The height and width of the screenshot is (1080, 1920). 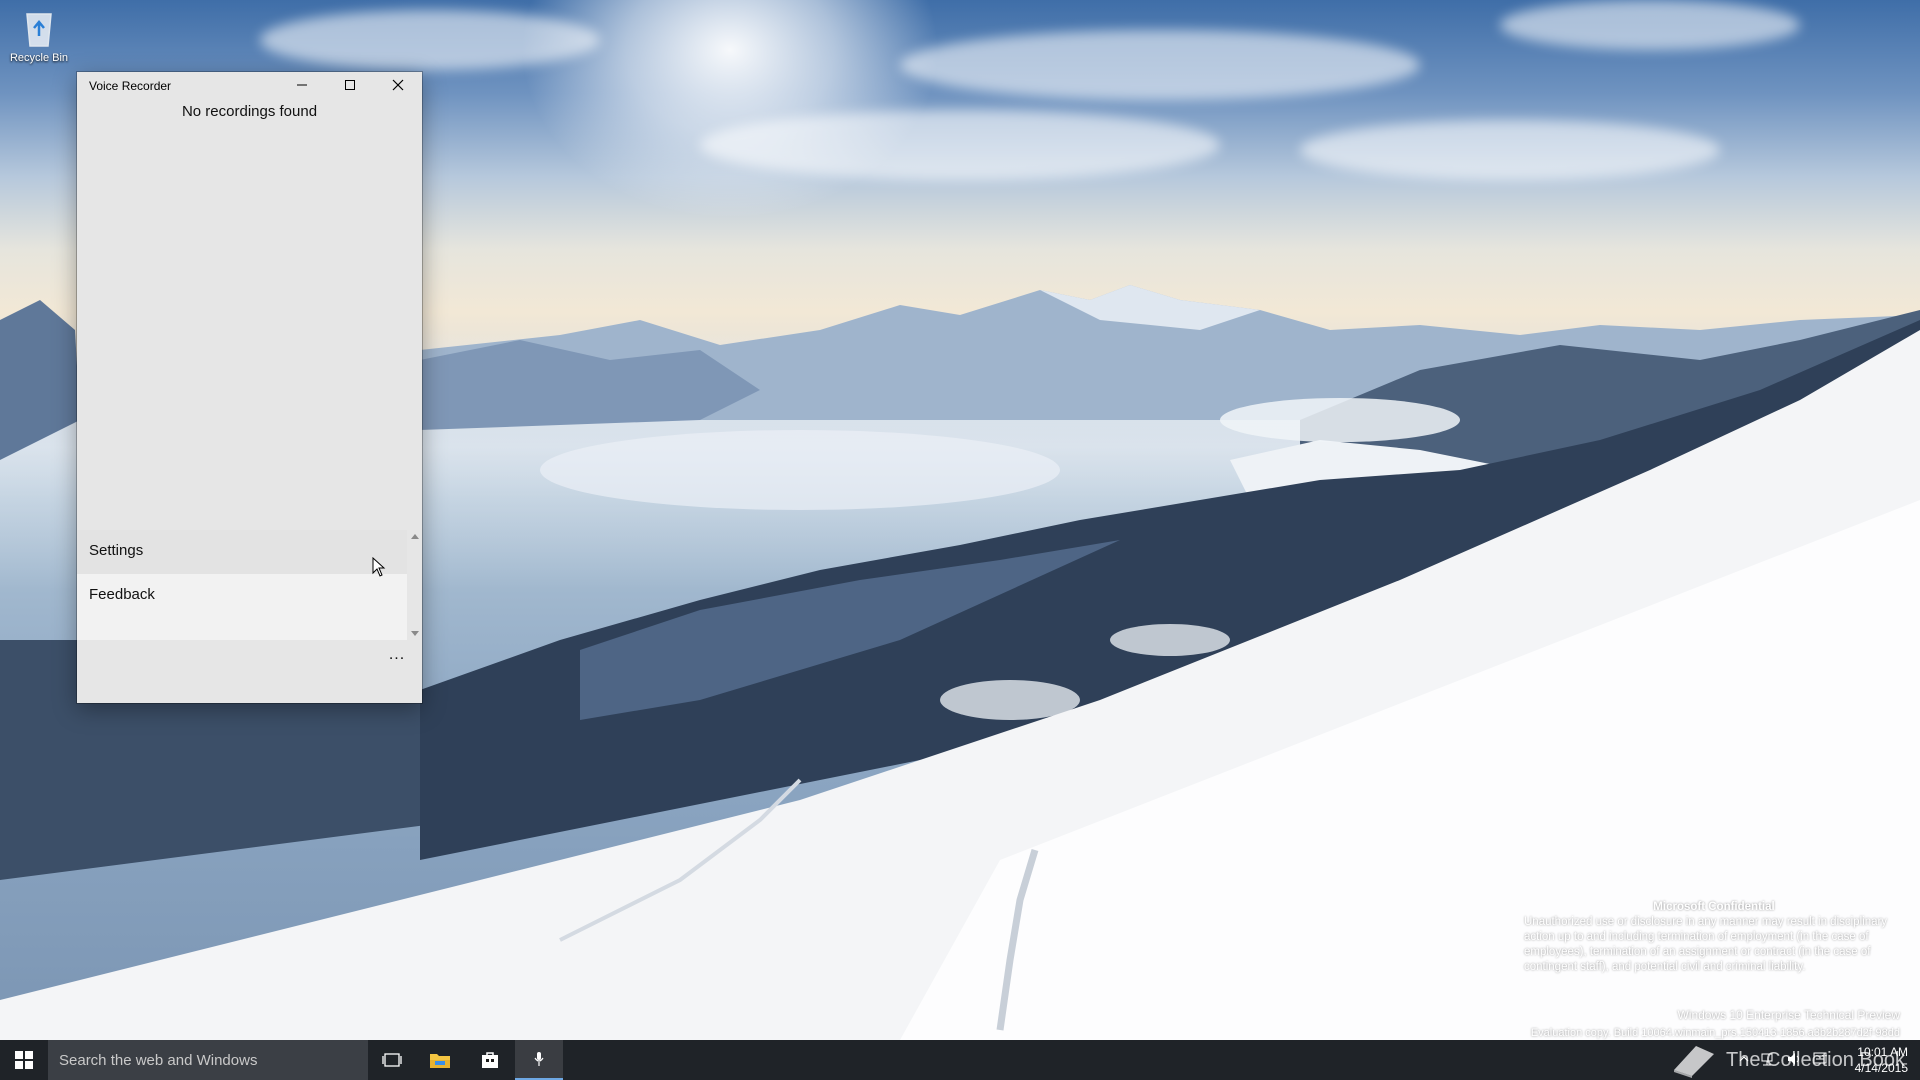 I want to click on brand-text: The Collection Book, so click(x=1815, y=1059).